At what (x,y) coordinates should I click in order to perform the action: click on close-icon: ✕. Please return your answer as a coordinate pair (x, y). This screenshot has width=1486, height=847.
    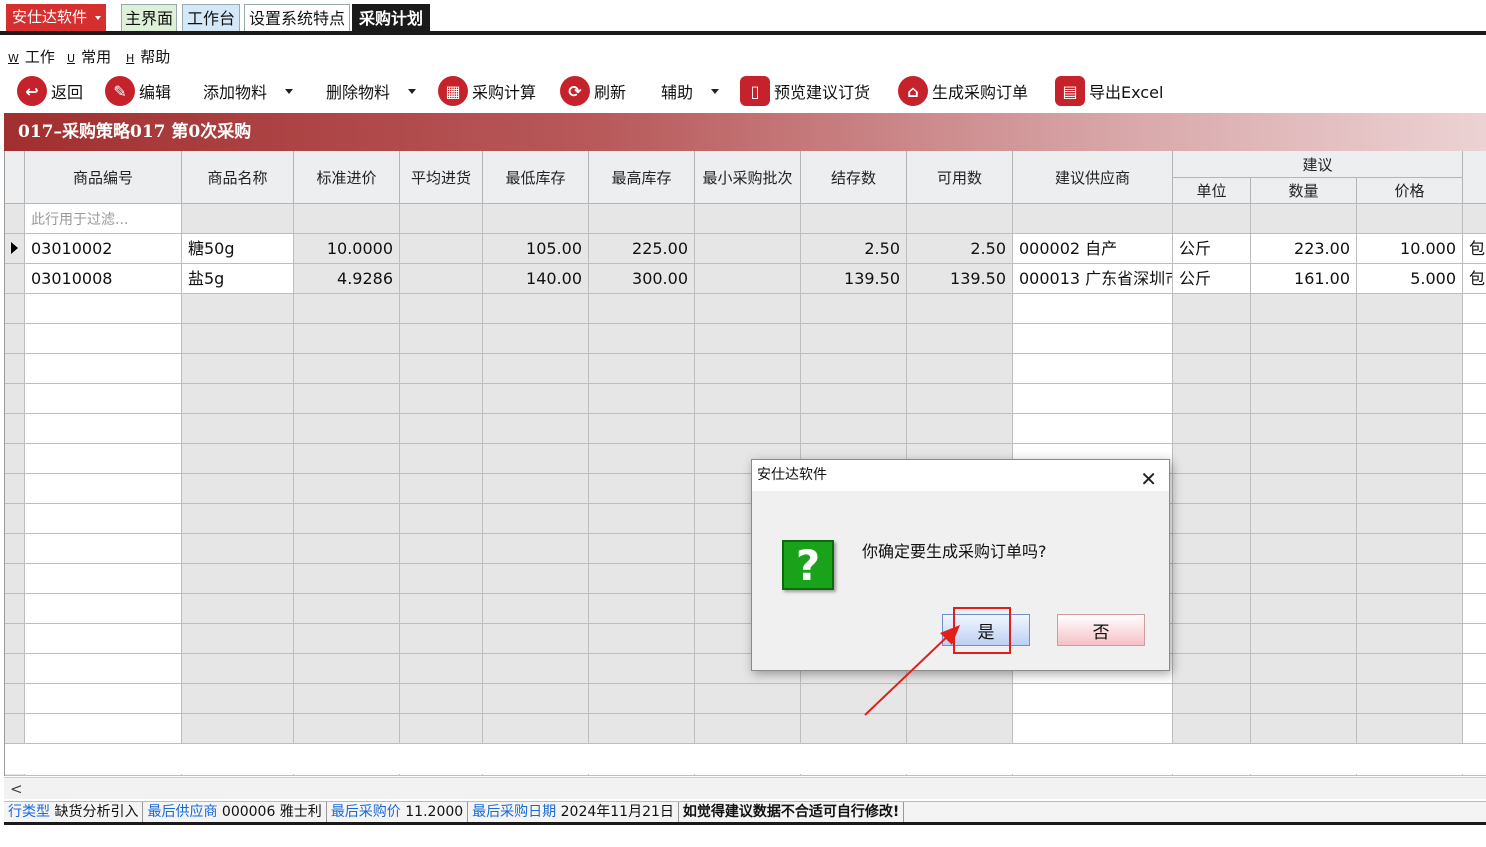
    Looking at the image, I should click on (1148, 479).